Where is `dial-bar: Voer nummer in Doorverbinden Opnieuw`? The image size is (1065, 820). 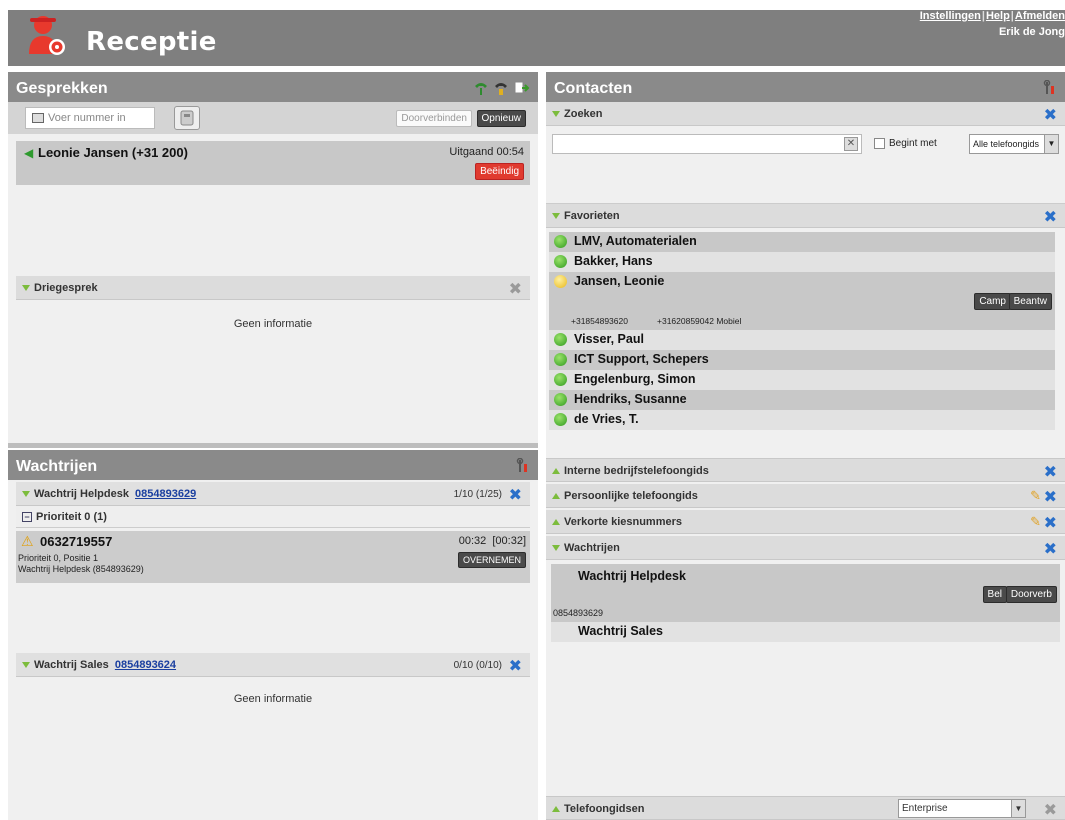
dial-bar: Voer nummer in Doorverbinden Opnieuw is located at coordinates (273, 118).